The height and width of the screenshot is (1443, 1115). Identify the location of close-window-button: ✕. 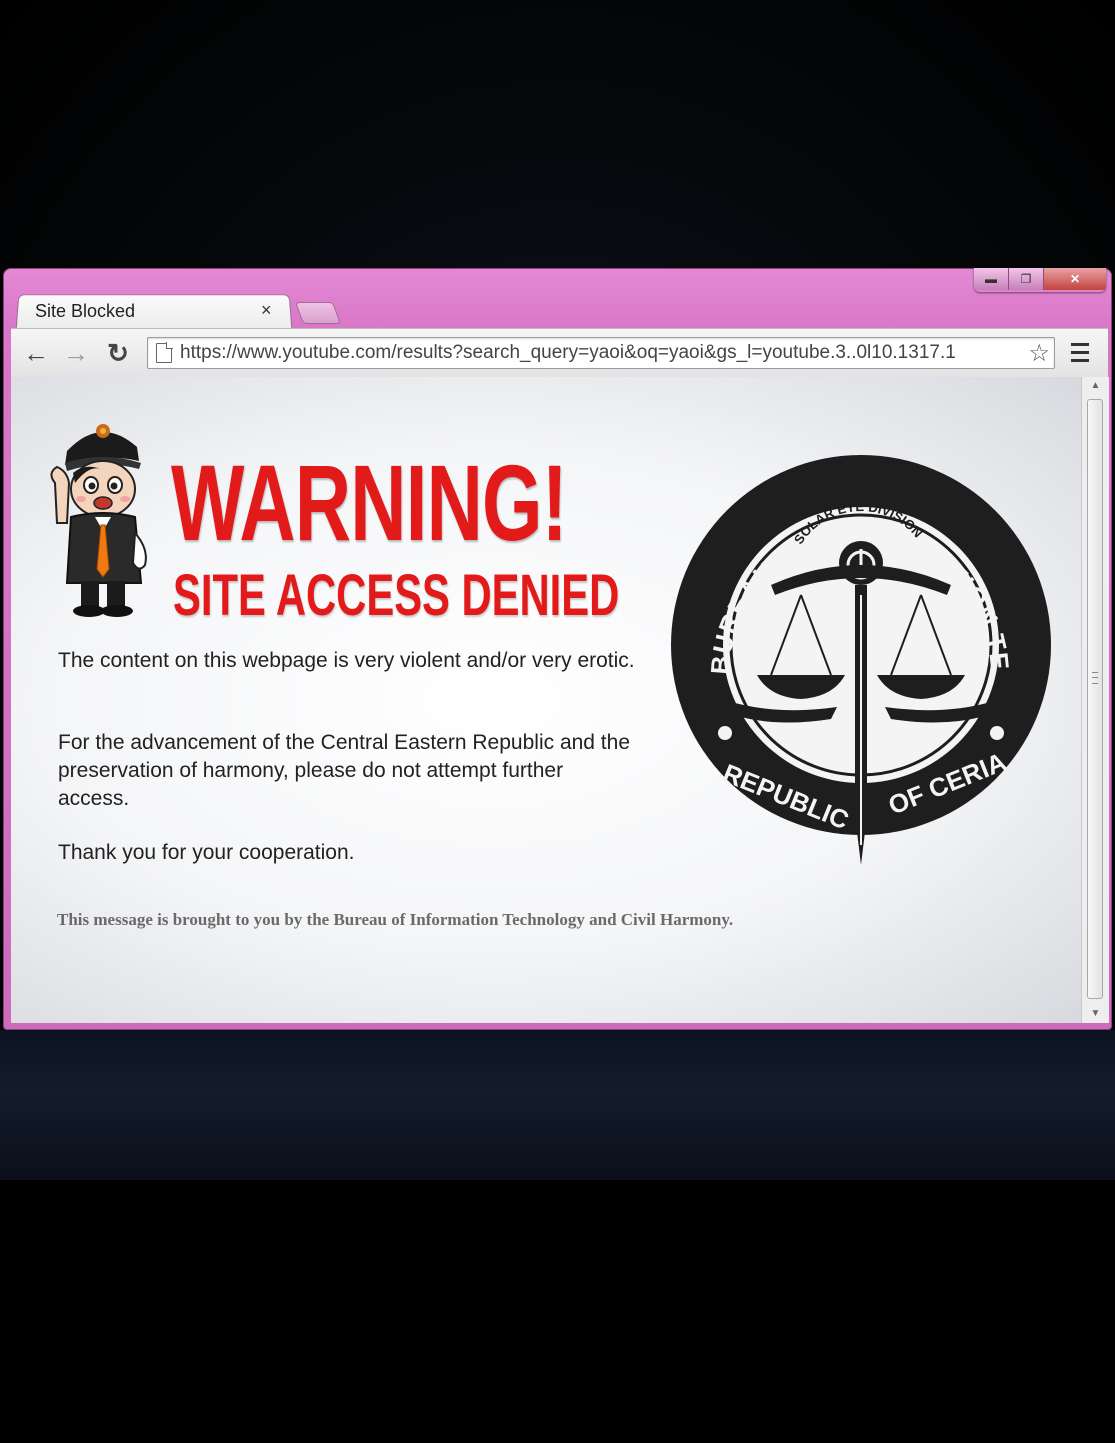
(1075, 279).